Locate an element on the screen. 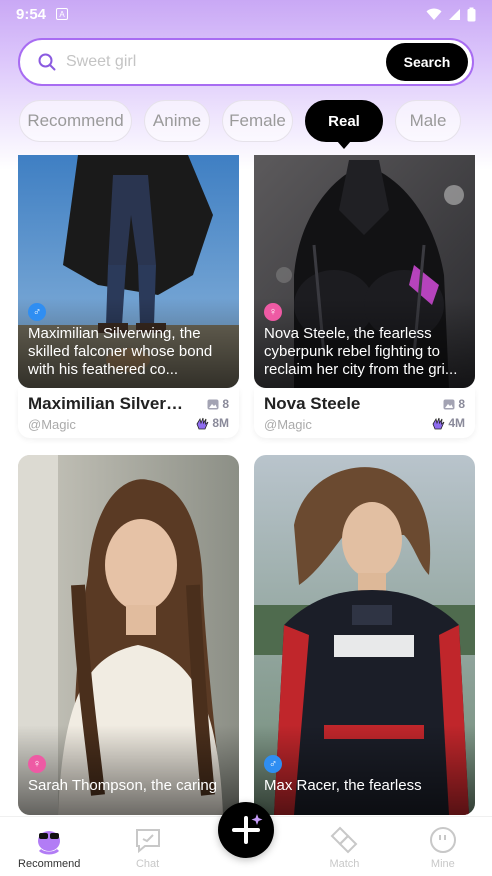 The width and height of the screenshot is (492, 876). match-icon is located at coordinates (344, 840).